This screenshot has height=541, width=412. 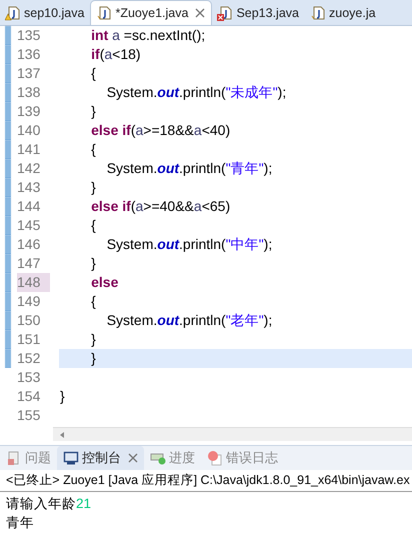 What do you see at coordinates (100, 458) in the screenshot?
I see `panel-tab: 控制台` at bounding box center [100, 458].